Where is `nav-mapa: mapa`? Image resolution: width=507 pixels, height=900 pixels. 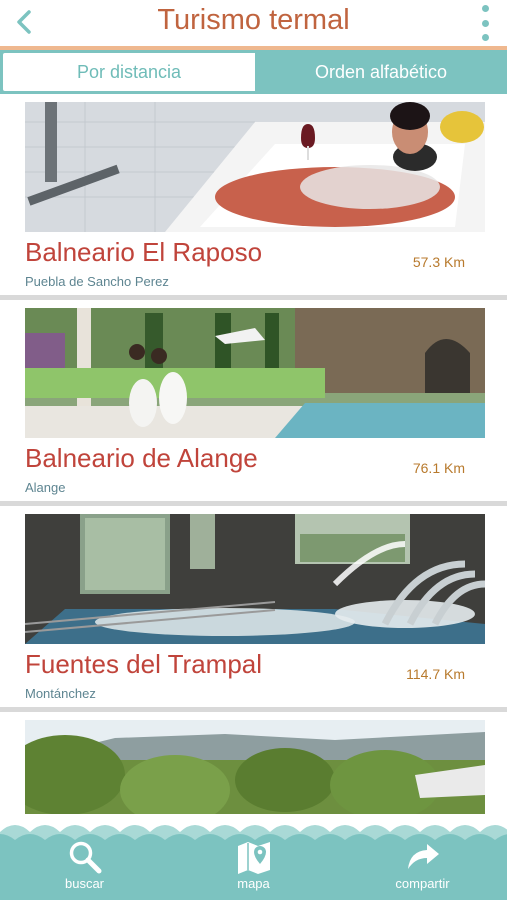
nav-mapa: mapa is located at coordinates (253, 871).